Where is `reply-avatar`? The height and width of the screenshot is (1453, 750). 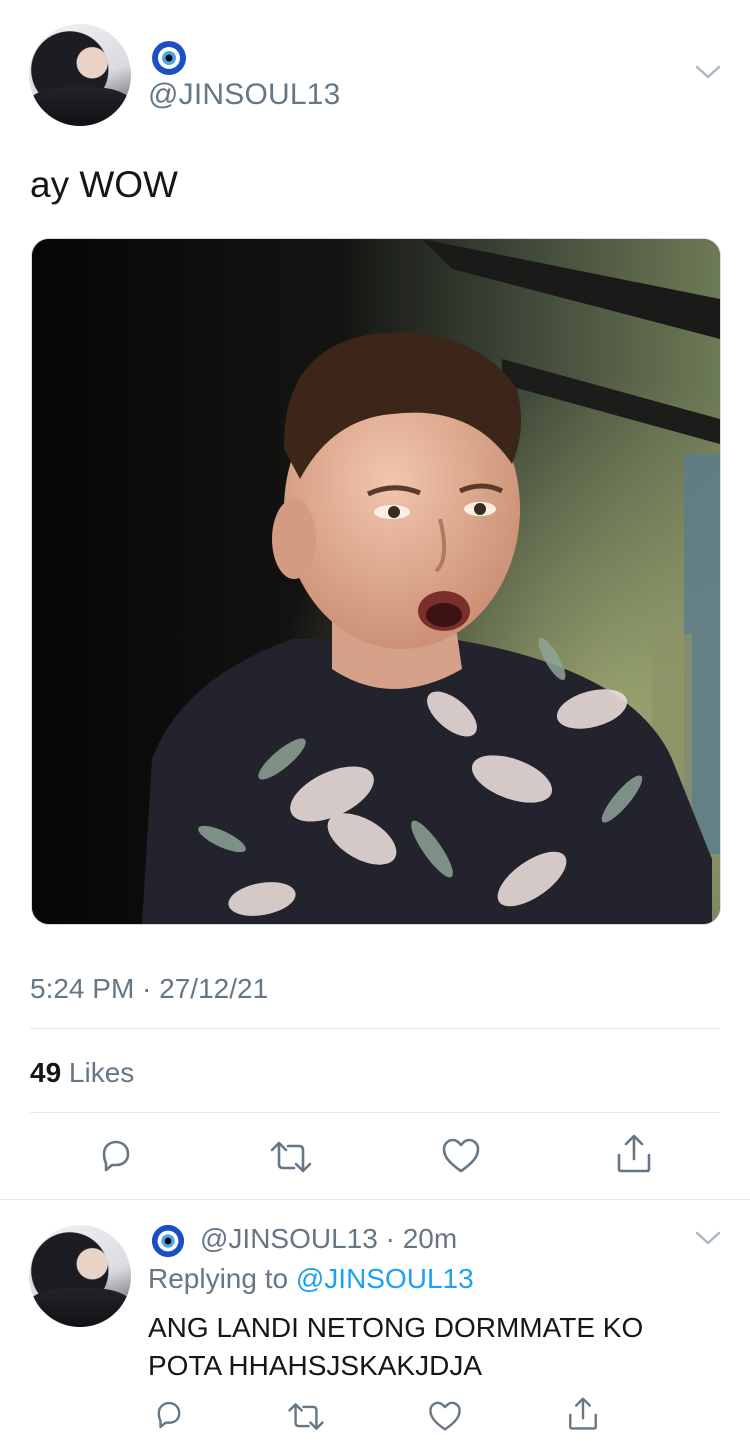
reply-avatar is located at coordinates (80, 1276).